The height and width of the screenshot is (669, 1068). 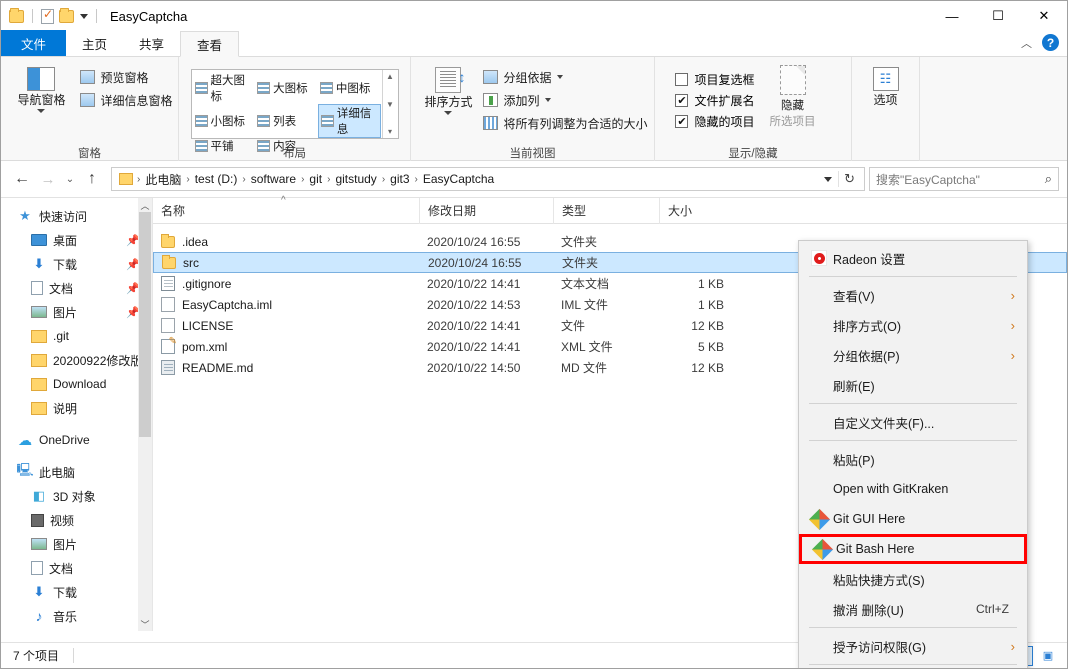 What do you see at coordinates (76, 408) in the screenshot?
I see `sidebar-item-shuoming: 说明` at bounding box center [76, 408].